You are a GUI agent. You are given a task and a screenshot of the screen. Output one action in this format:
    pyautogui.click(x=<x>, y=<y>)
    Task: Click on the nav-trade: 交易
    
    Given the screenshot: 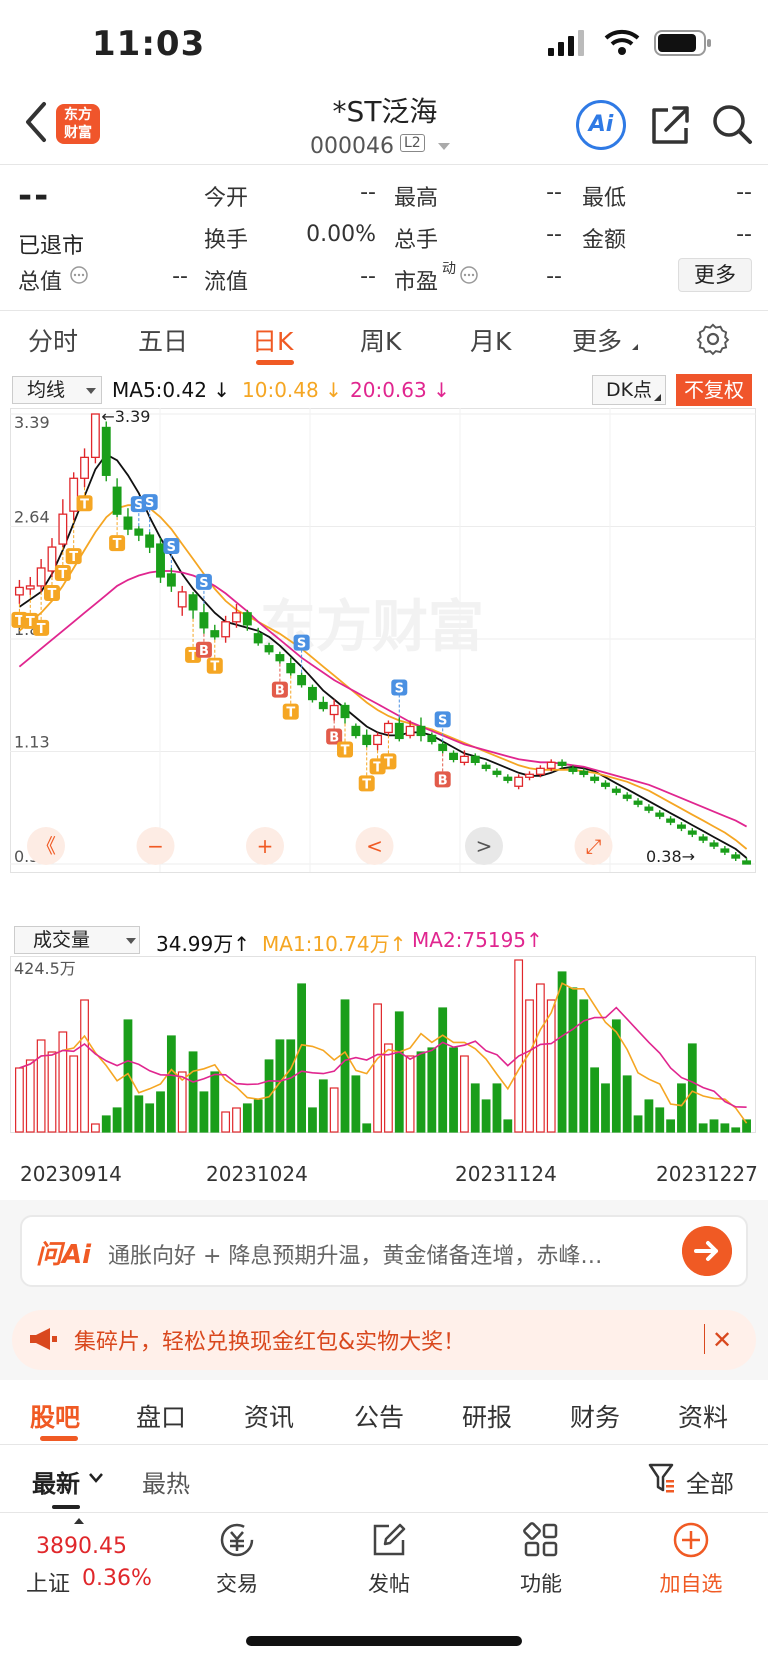 What is the action you would take?
    pyautogui.click(x=237, y=1559)
    